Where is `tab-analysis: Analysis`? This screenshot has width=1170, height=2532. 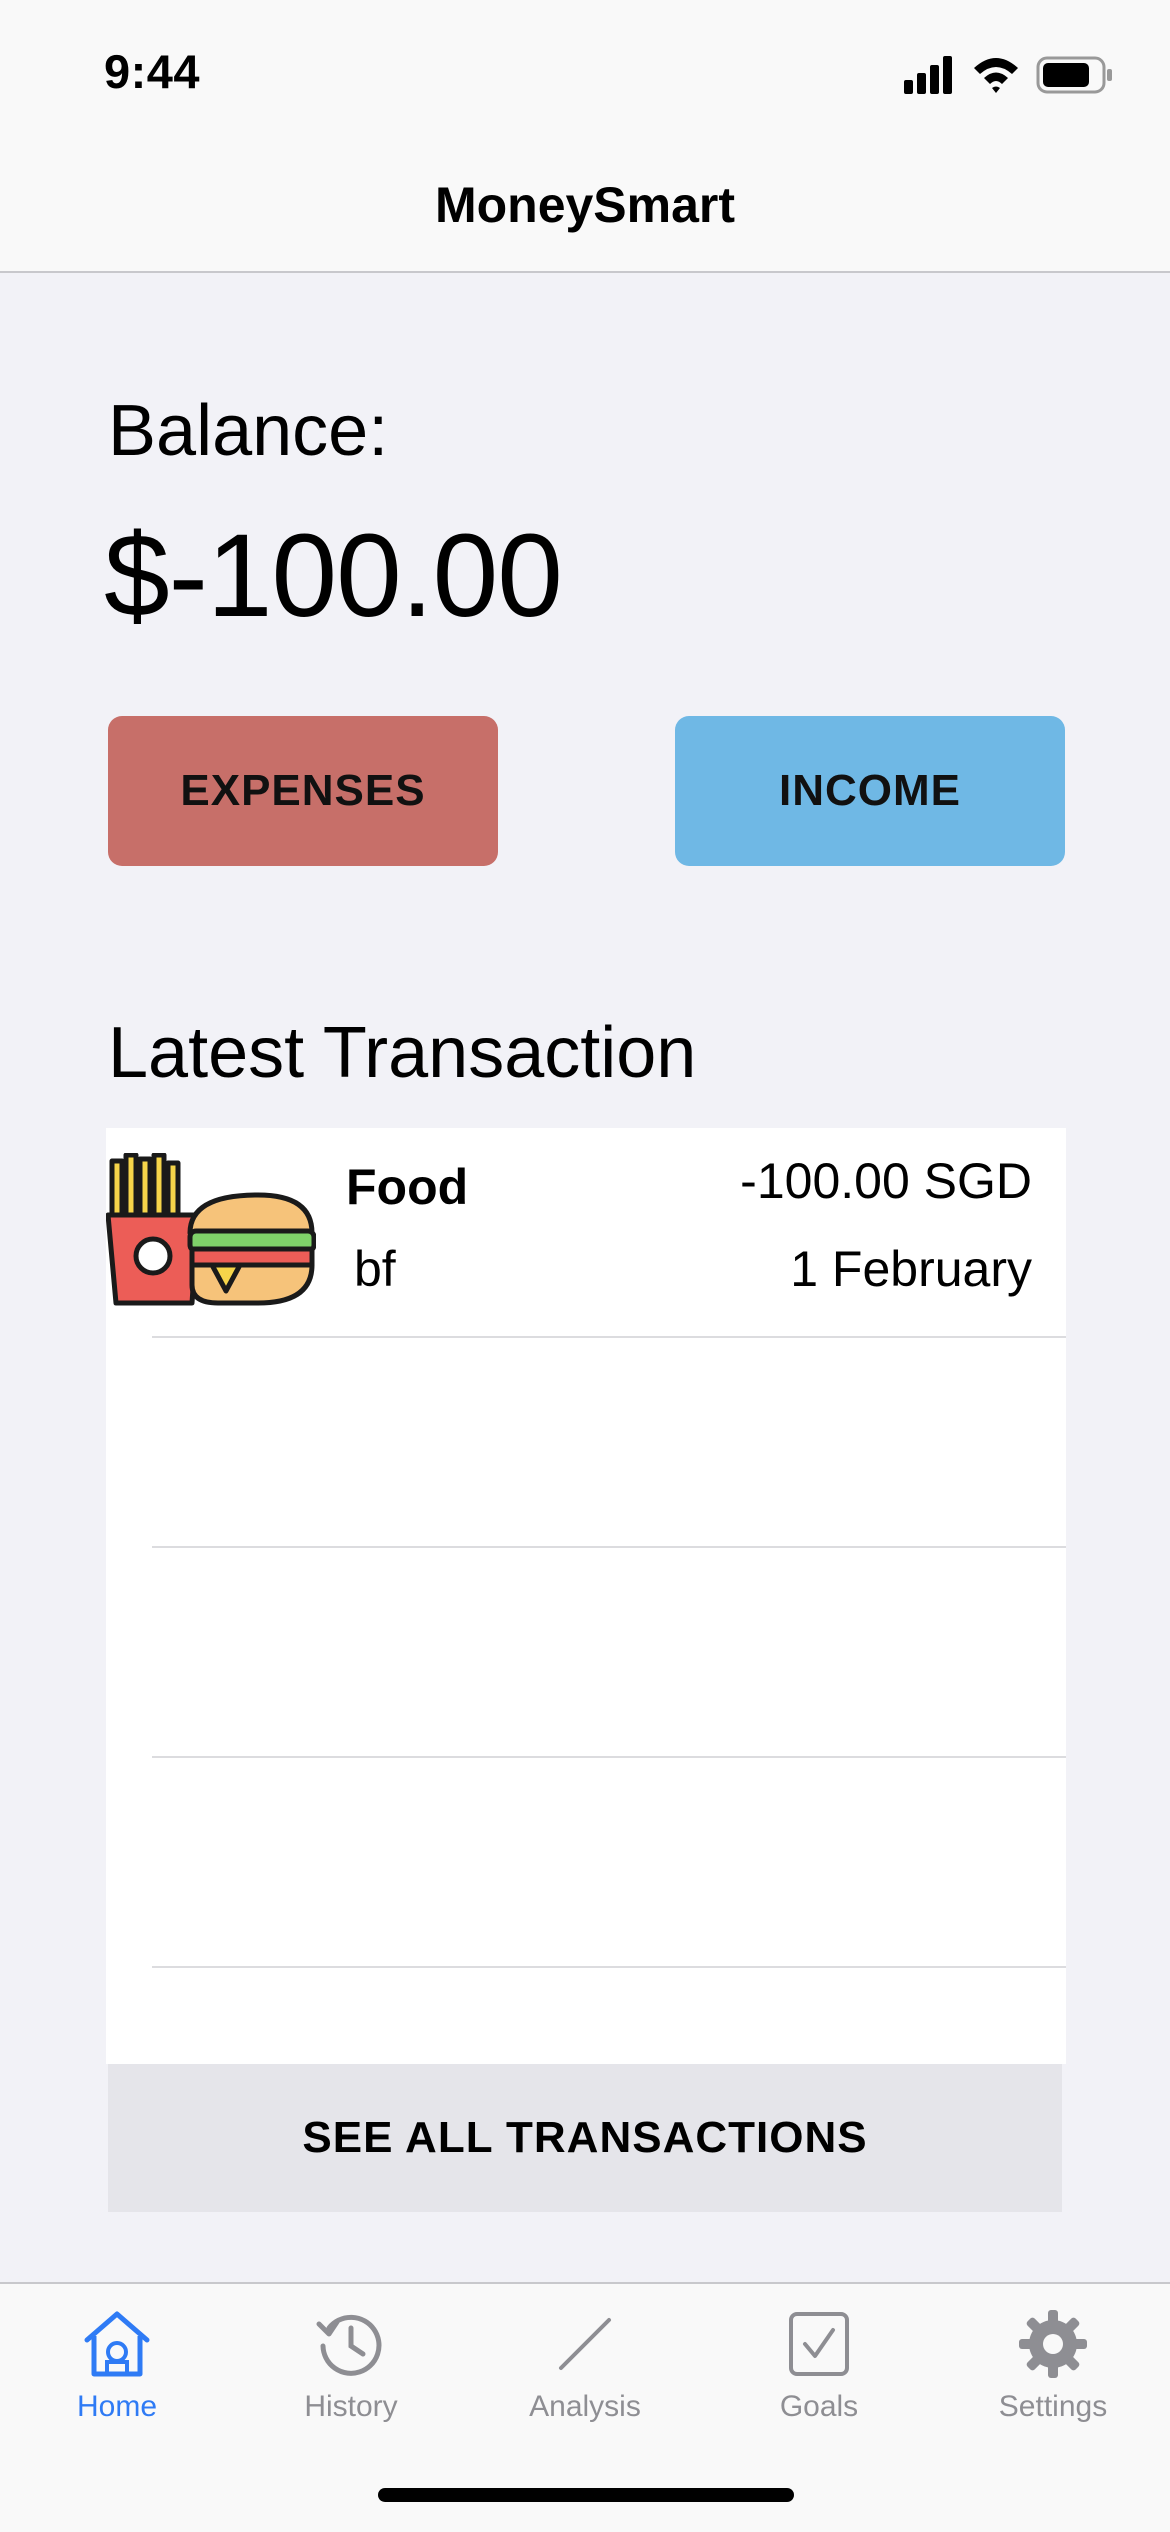
tab-analysis: Analysis is located at coordinates (585, 2384).